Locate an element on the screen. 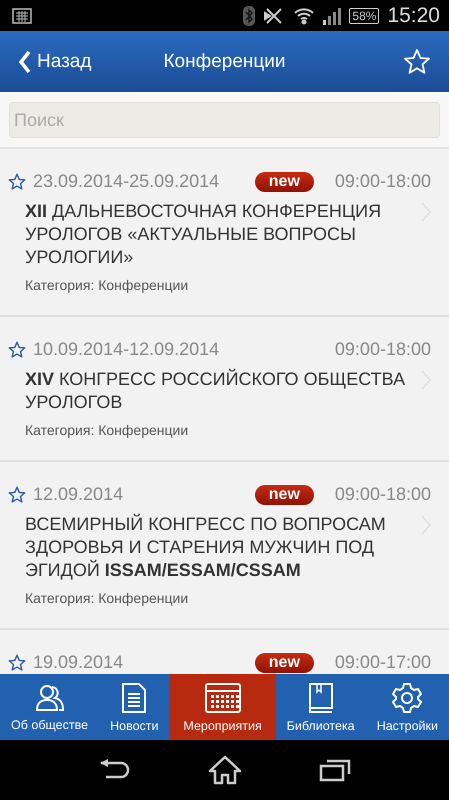  event-date: 23.09.2014-25.09.2014 is located at coordinates (126, 181).